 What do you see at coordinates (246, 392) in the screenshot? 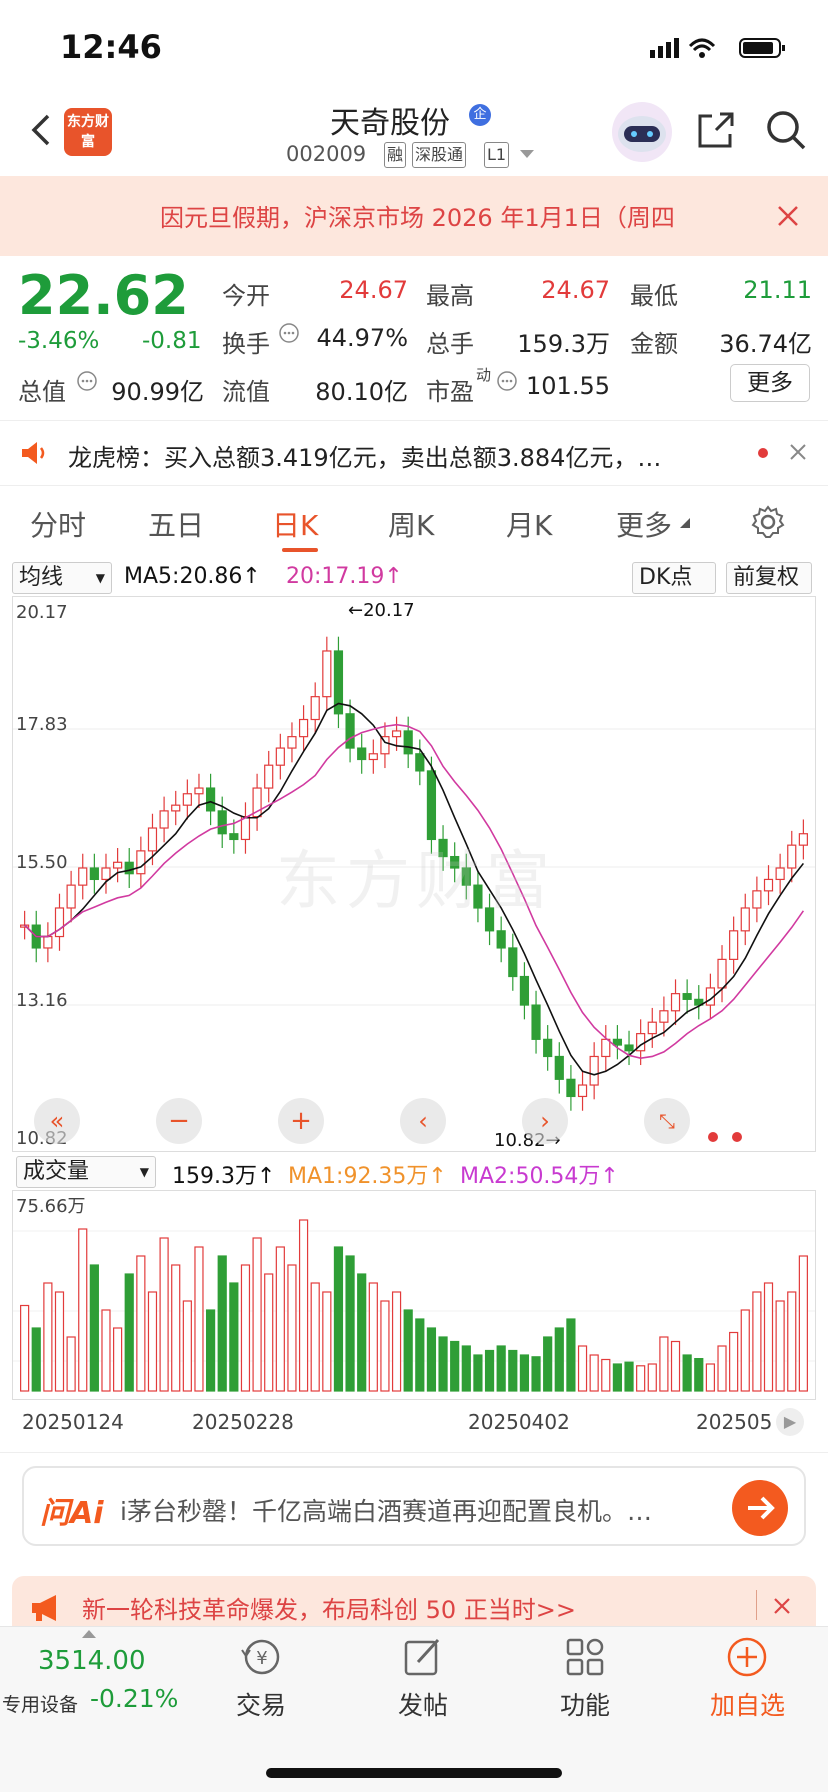
I see `float-cap-label: 流值` at bounding box center [246, 392].